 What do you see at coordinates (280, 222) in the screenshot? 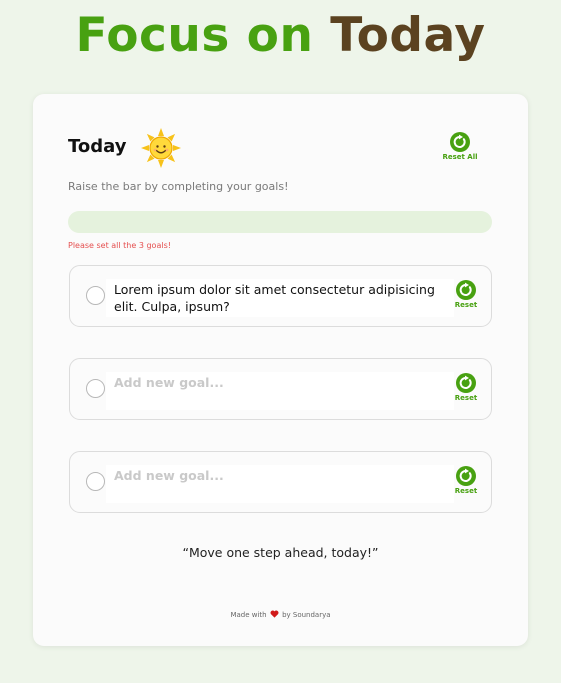
I see `progress-bar` at bounding box center [280, 222].